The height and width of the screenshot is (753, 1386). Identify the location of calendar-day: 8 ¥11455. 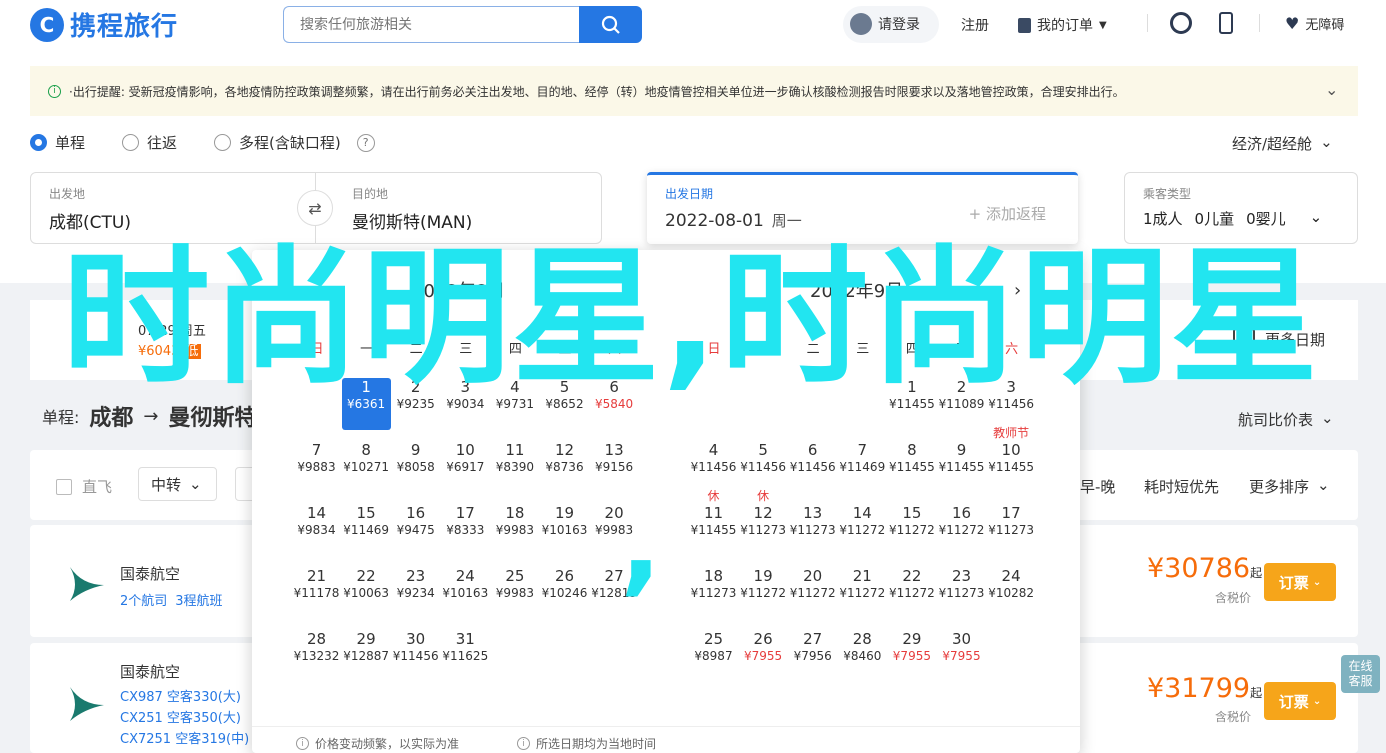
(911, 467).